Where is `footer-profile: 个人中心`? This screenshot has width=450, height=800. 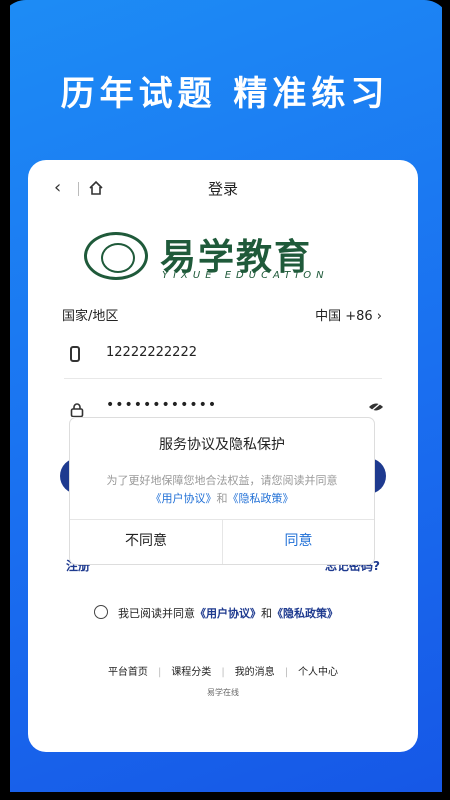
footer-profile: 个人中心 is located at coordinates (318, 672).